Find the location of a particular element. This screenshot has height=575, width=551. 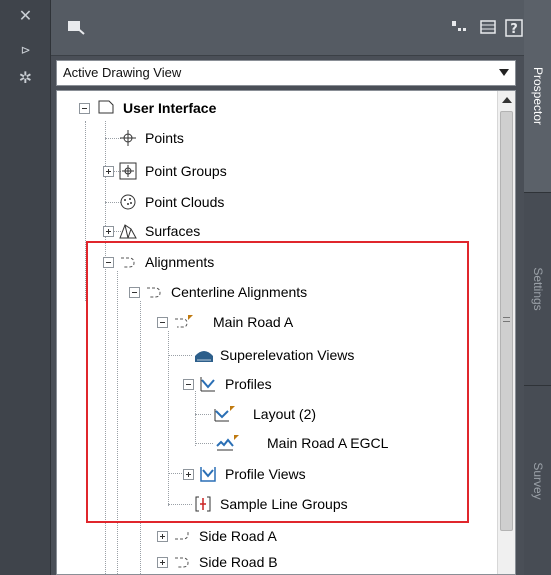

tree-node-user-interface: User Interface is located at coordinates (277, 108).